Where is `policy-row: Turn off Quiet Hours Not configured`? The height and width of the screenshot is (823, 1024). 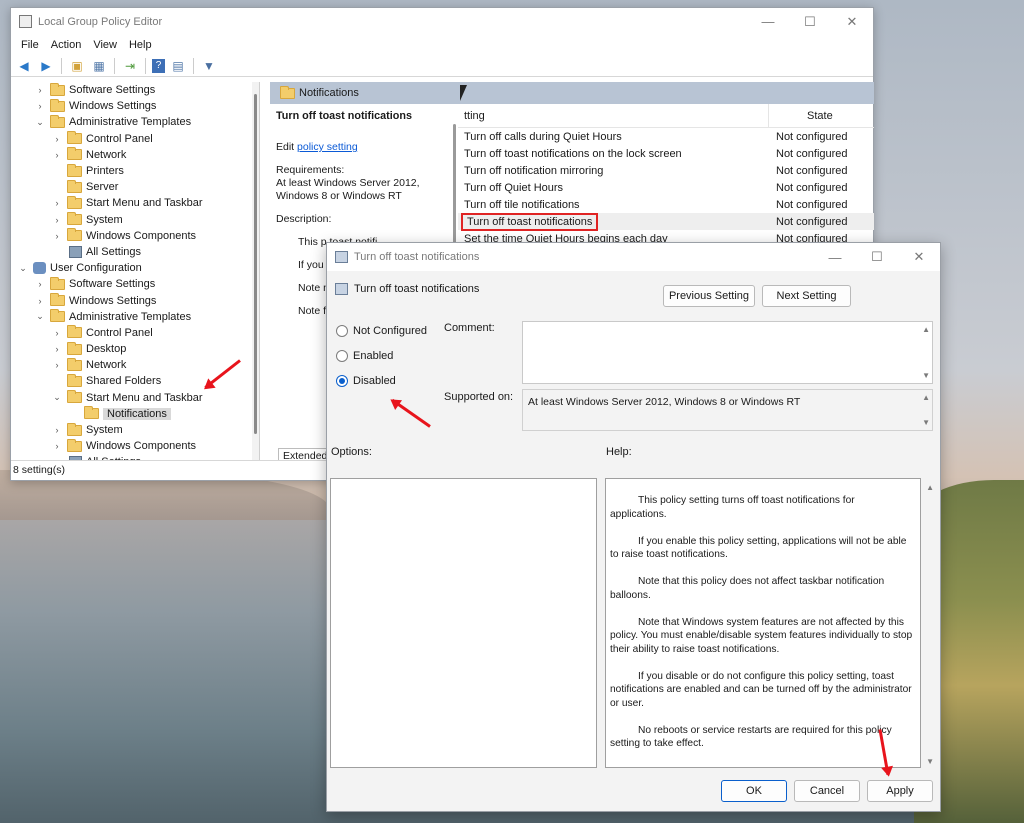
policy-row: Turn off Quiet Hours Not configured is located at coordinates (666, 187).